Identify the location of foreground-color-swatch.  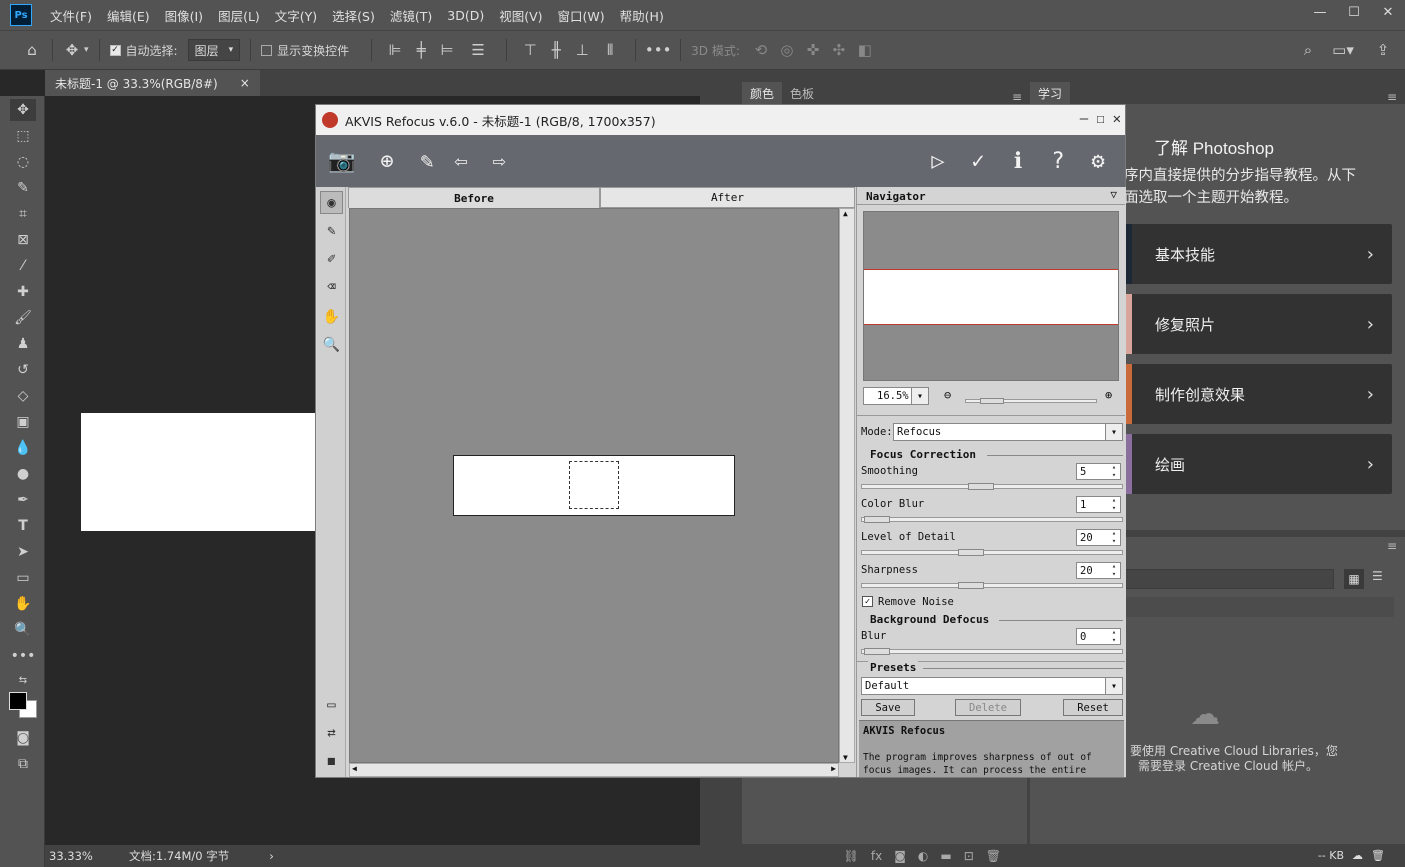
(18, 701).